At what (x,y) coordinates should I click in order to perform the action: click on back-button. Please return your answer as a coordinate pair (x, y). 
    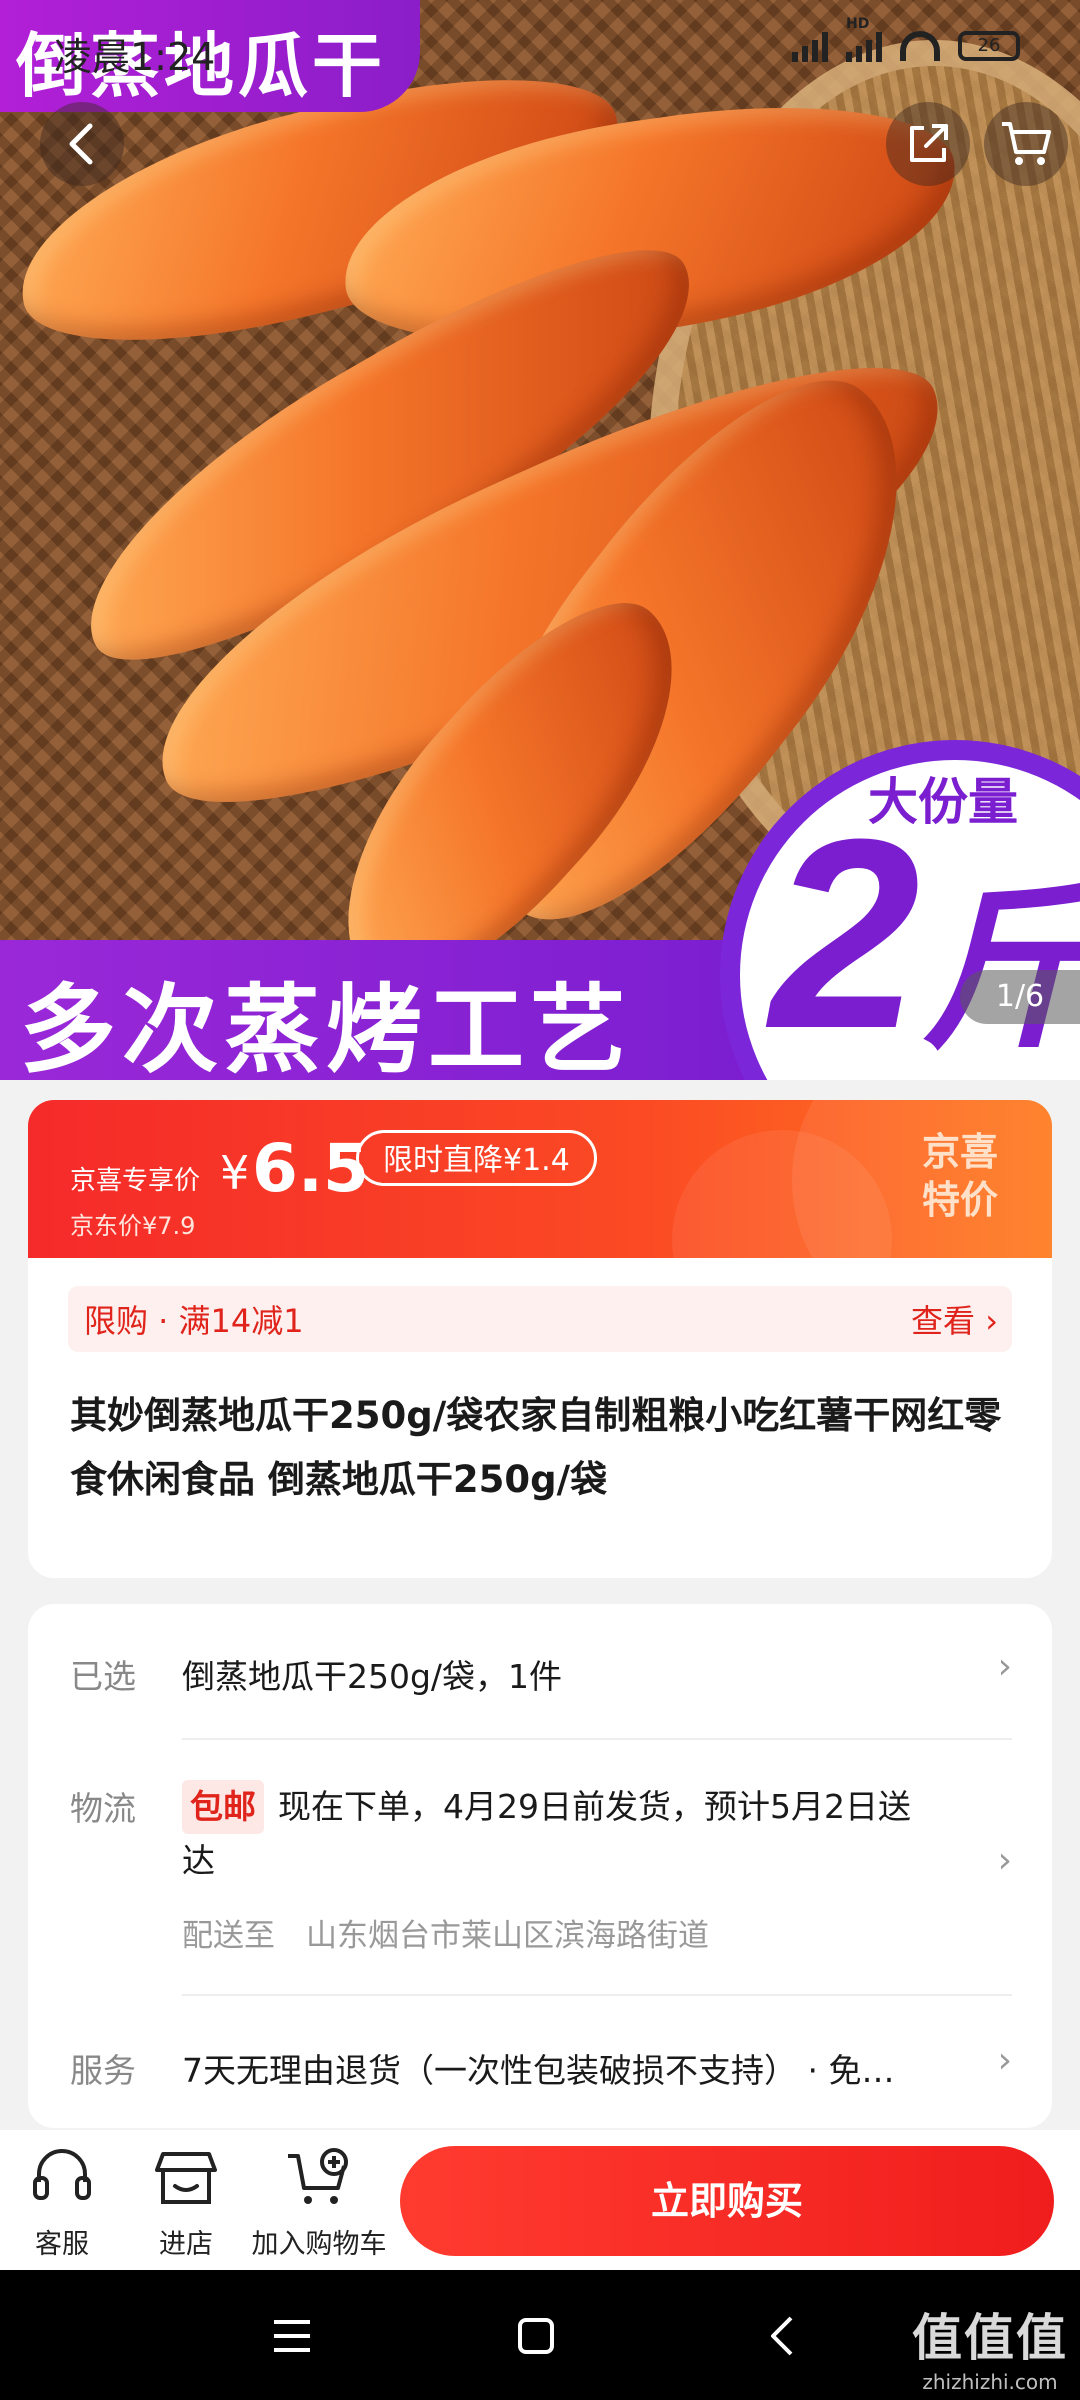
    Looking at the image, I should click on (82, 144).